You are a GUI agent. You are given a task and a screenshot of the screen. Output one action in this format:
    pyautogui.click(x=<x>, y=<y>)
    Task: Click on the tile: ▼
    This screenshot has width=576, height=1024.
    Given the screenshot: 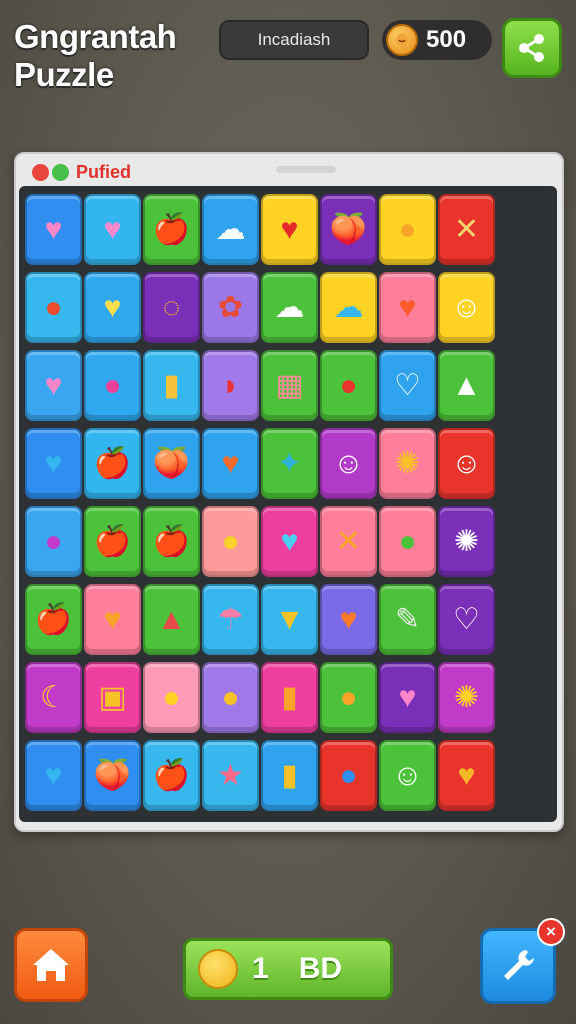 What is the action you would take?
    pyautogui.click(x=289, y=619)
    